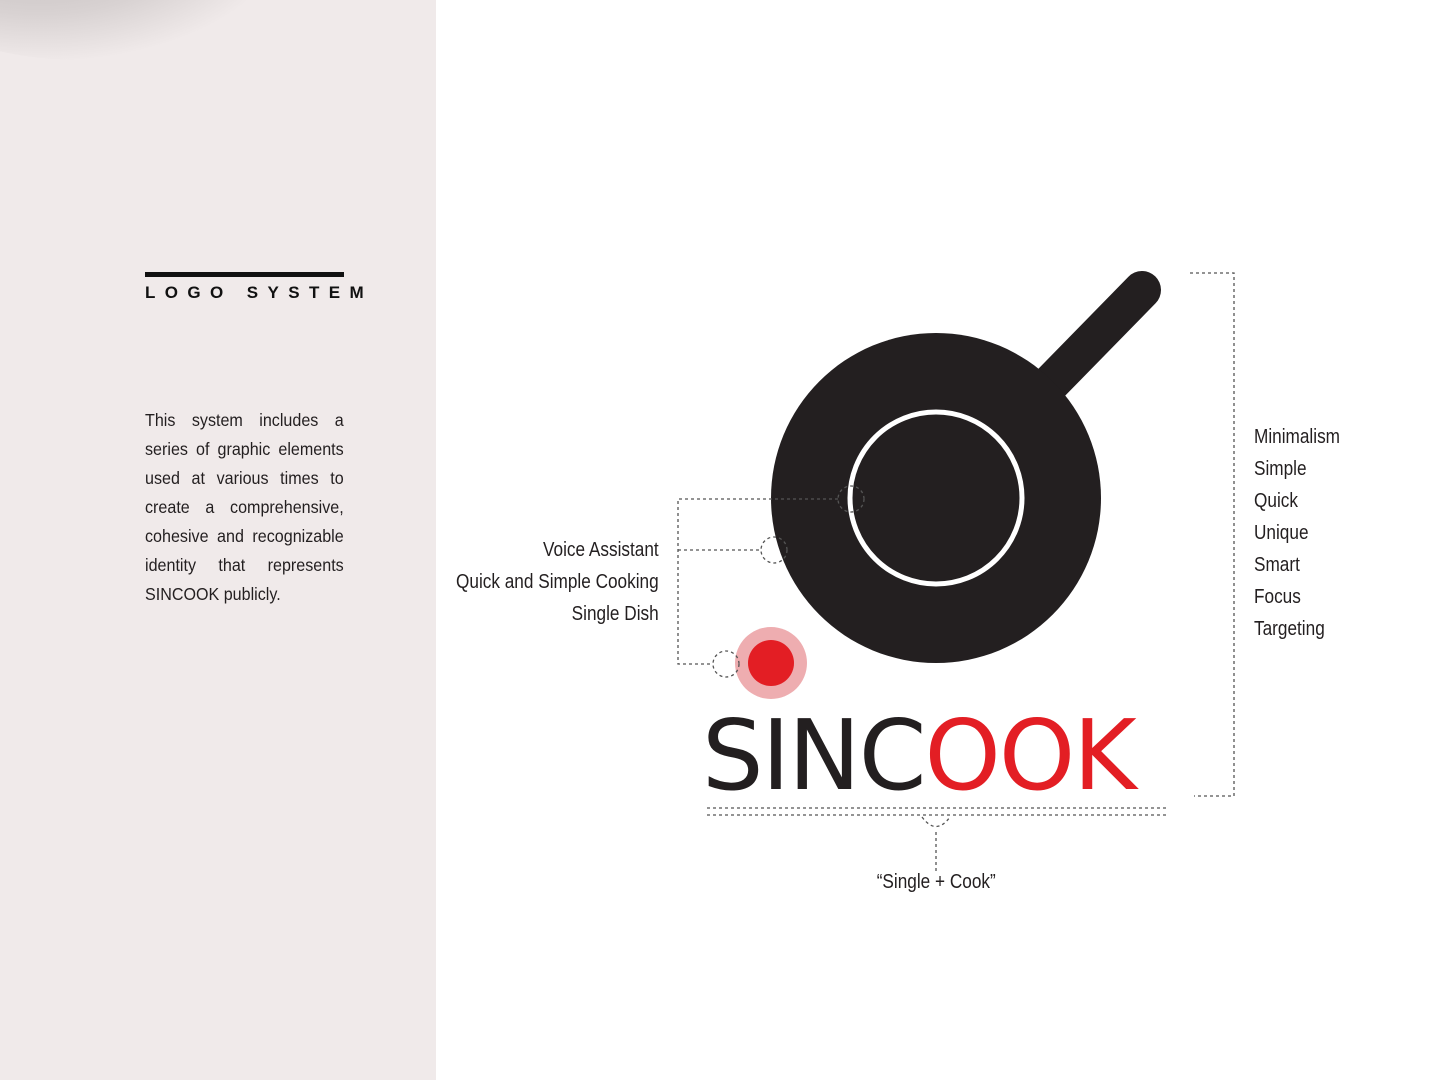 The width and height of the screenshot is (1440, 1080). I want to click on name-origin-caption: “Single + Cook”, so click(936, 882).